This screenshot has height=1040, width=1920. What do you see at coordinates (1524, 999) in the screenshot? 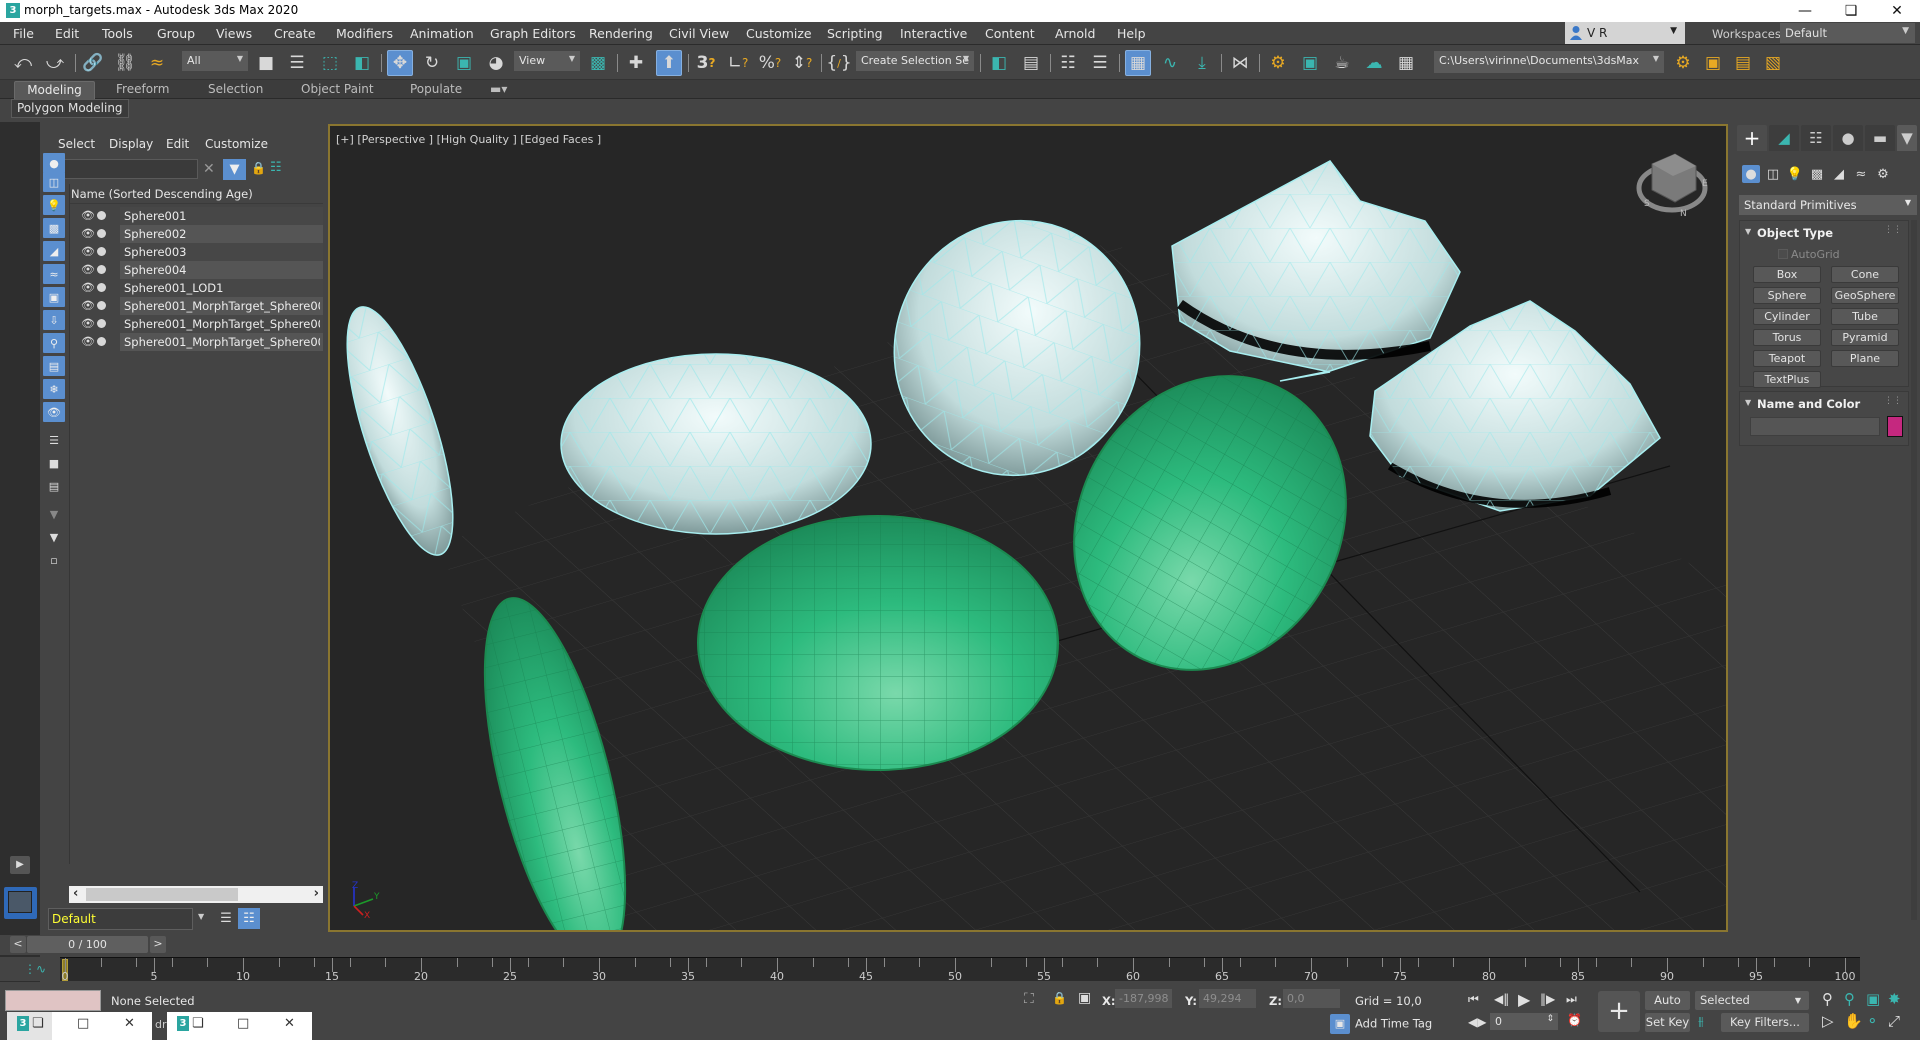
I see `play-icon: ▶` at bounding box center [1524, 999].